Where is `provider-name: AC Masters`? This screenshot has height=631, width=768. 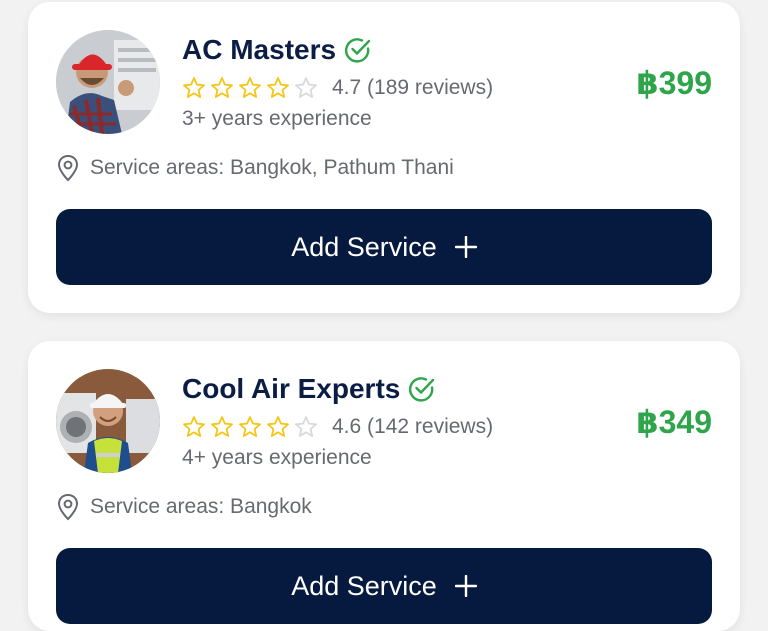
provider-name: AC Masters is located at coordinates (277, 50).